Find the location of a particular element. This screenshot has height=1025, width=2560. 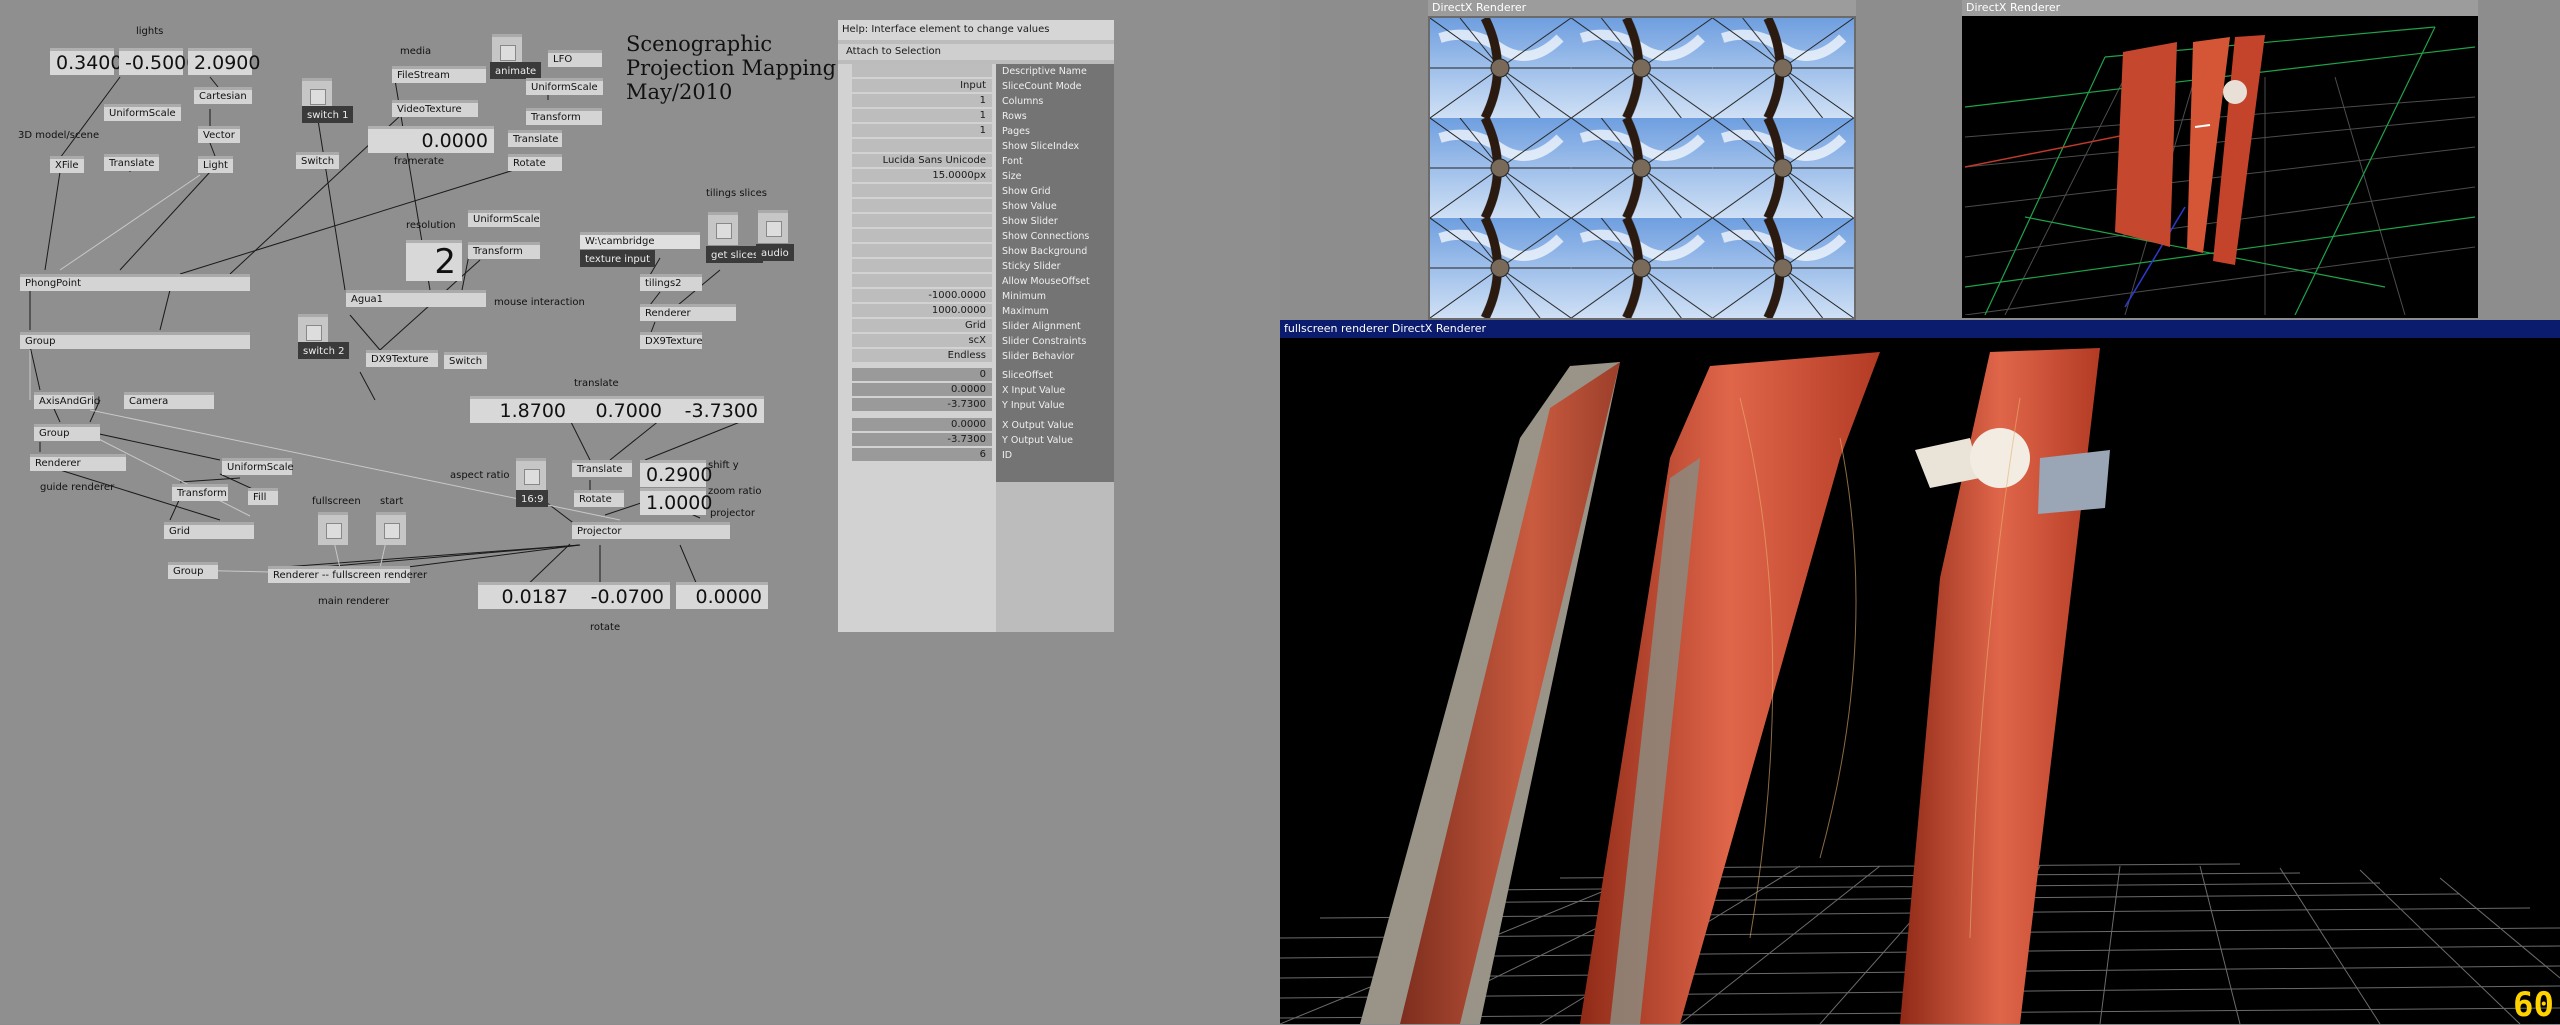

value-sticky-slider is located at coordinates (922, 265).